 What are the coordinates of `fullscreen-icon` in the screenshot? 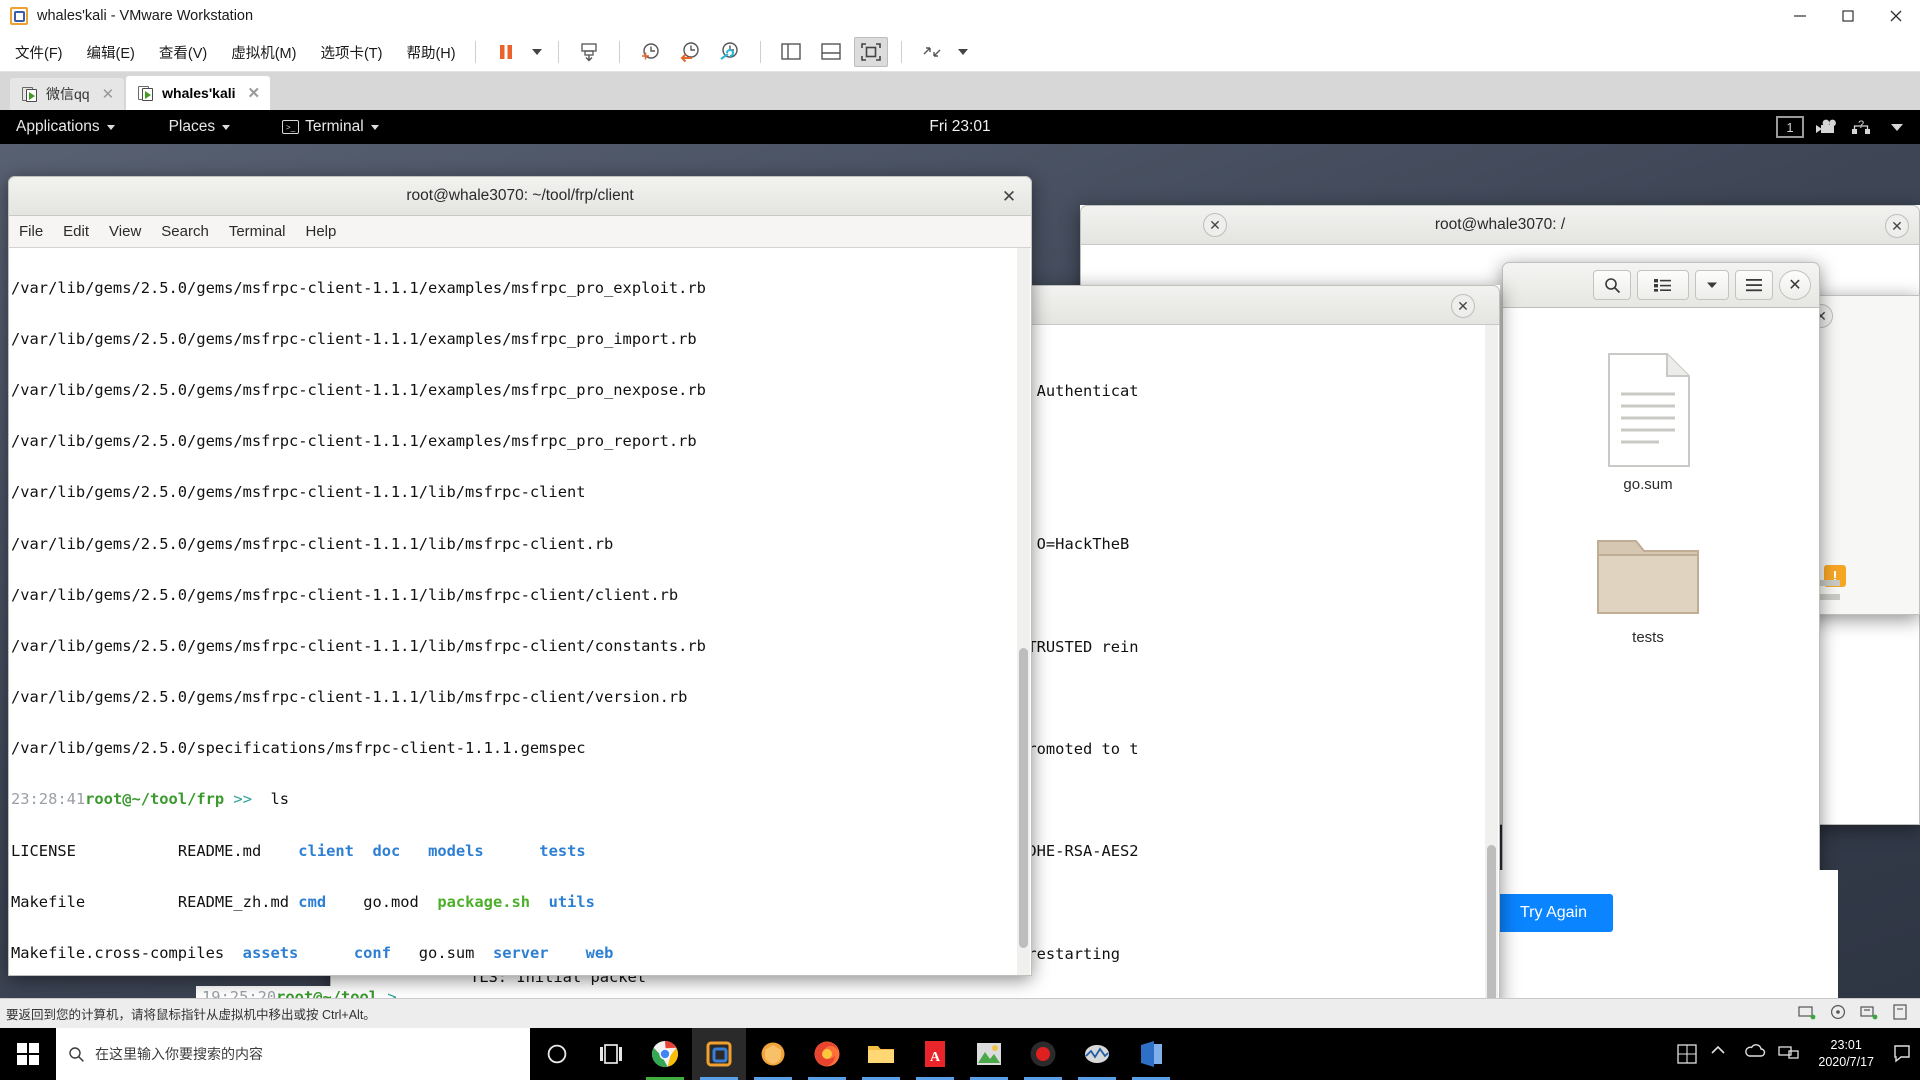 It's located at (870, 52).